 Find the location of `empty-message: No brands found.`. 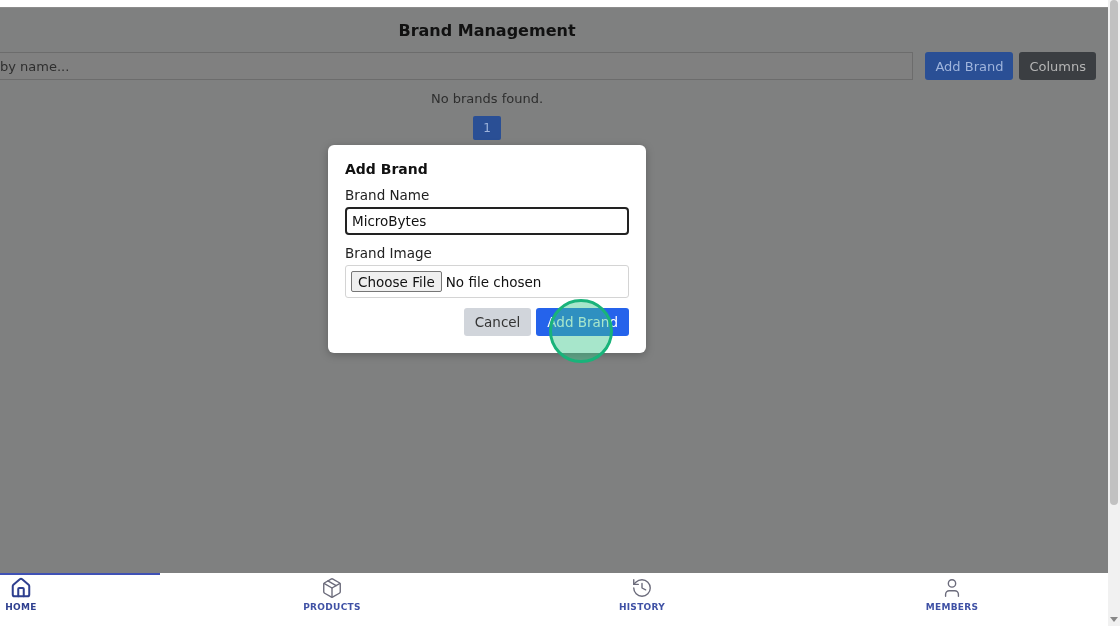

empty-message: No brands found. is located at coordinates (487, 98).